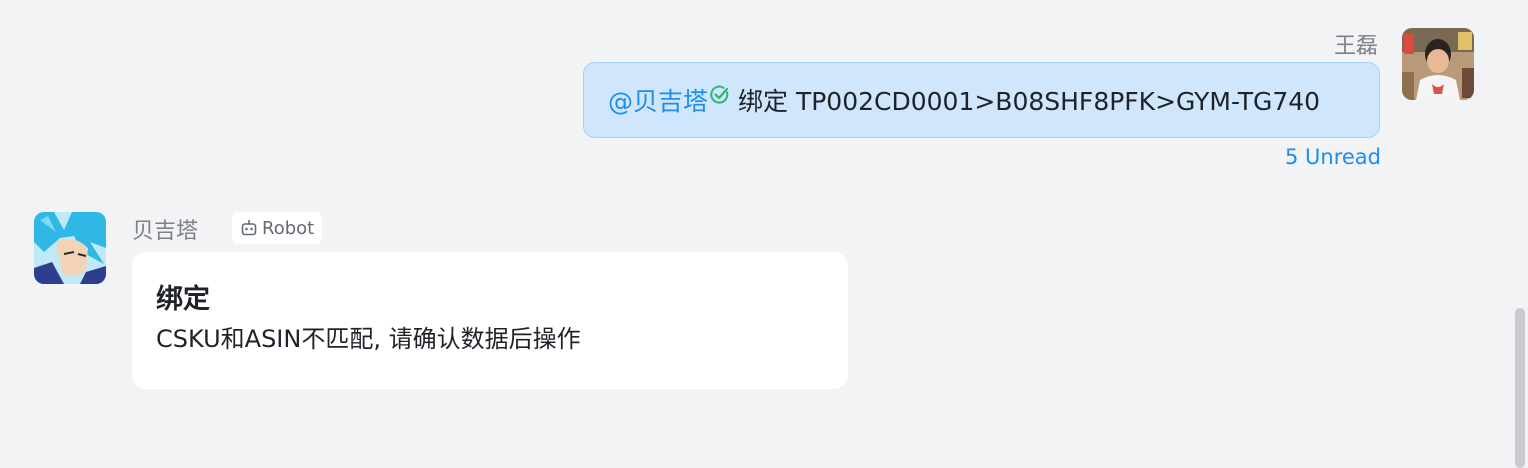  Describe the element at coordinates (720, 93) in the screenshot. I see `check-circle-icon` at that location.